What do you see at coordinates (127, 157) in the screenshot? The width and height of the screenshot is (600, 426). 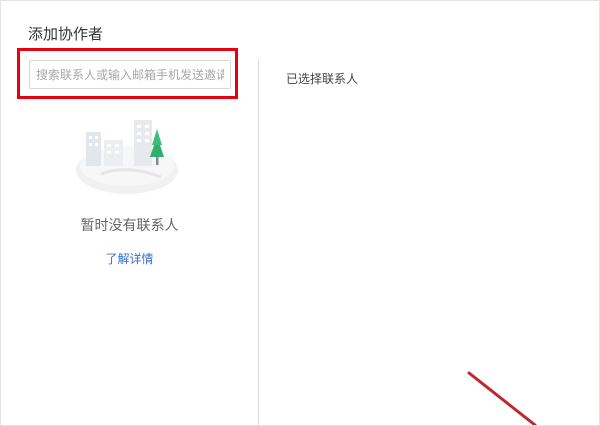 I see `empty-contacts-illustration` at bounding box center [127, 157].